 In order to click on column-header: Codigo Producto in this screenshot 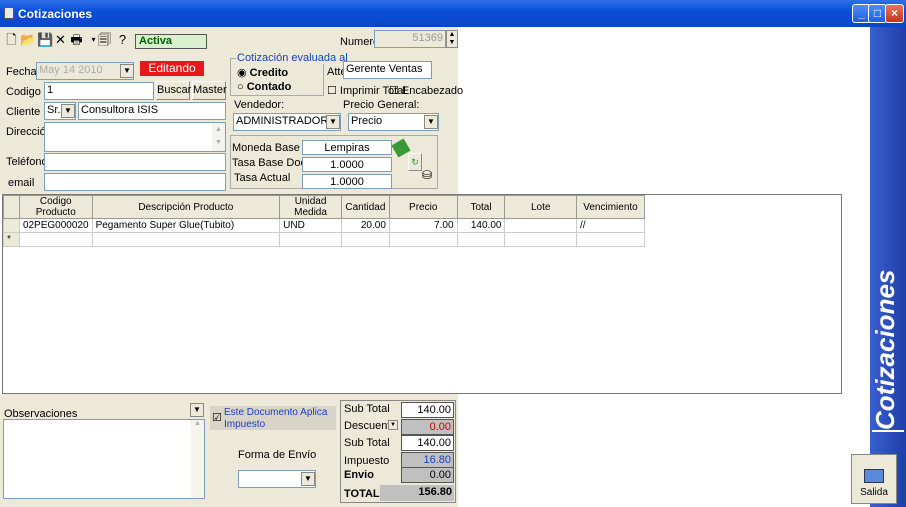, I will do `click(55, 207)`.